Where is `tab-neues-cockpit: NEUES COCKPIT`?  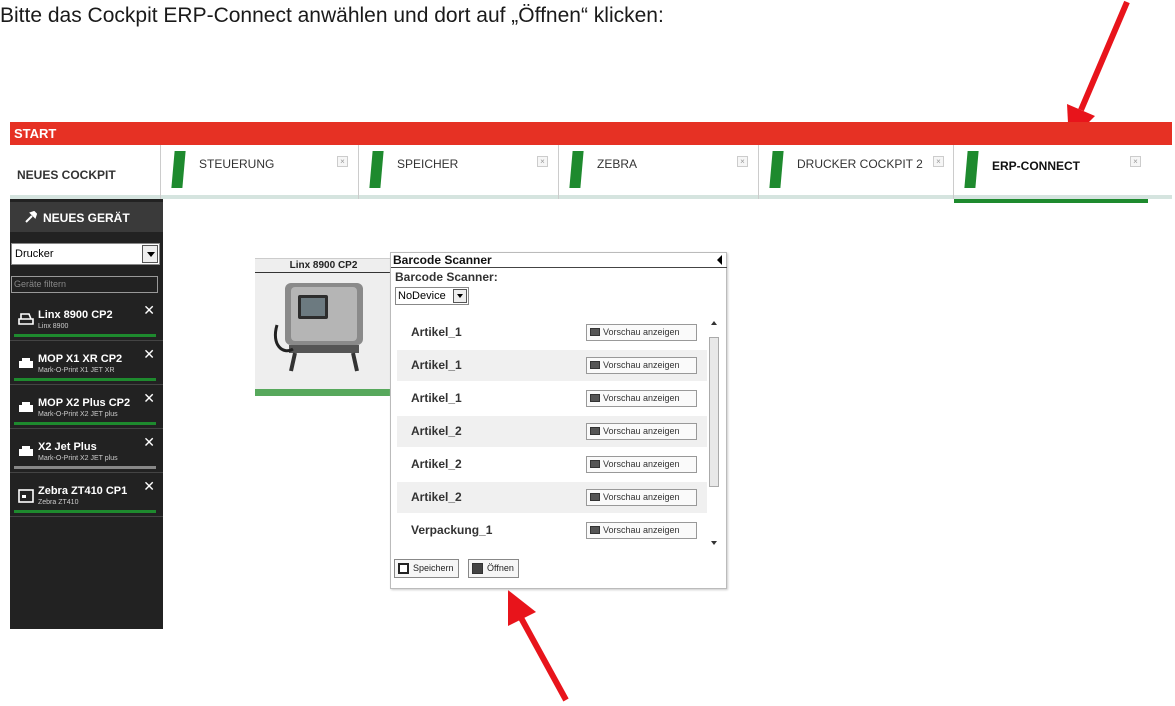
tab-neues-cockpit: NEUES COCKPIT is located at coordinates (85, 172).